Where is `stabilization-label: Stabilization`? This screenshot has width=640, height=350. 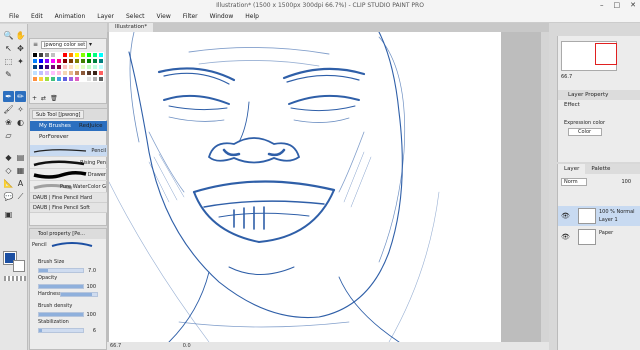 stabilization-label: Stabilization is located at coordinates (53, 322).